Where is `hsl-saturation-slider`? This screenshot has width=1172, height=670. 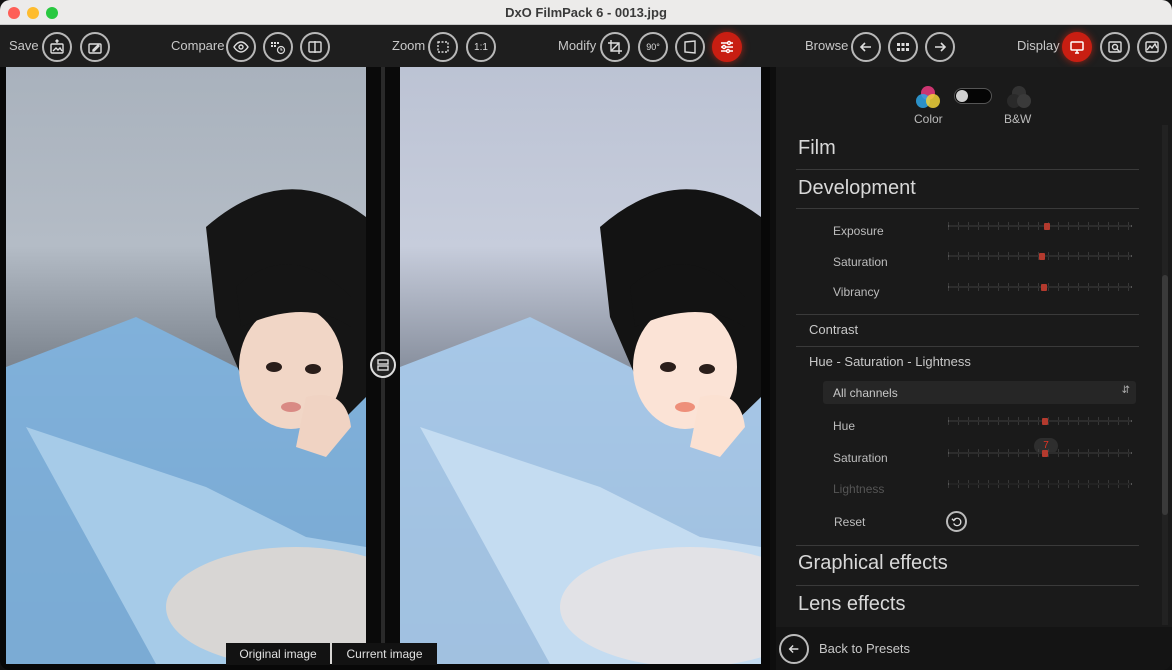
hsl-saturation-slider is located at coordinates (1040, 453).